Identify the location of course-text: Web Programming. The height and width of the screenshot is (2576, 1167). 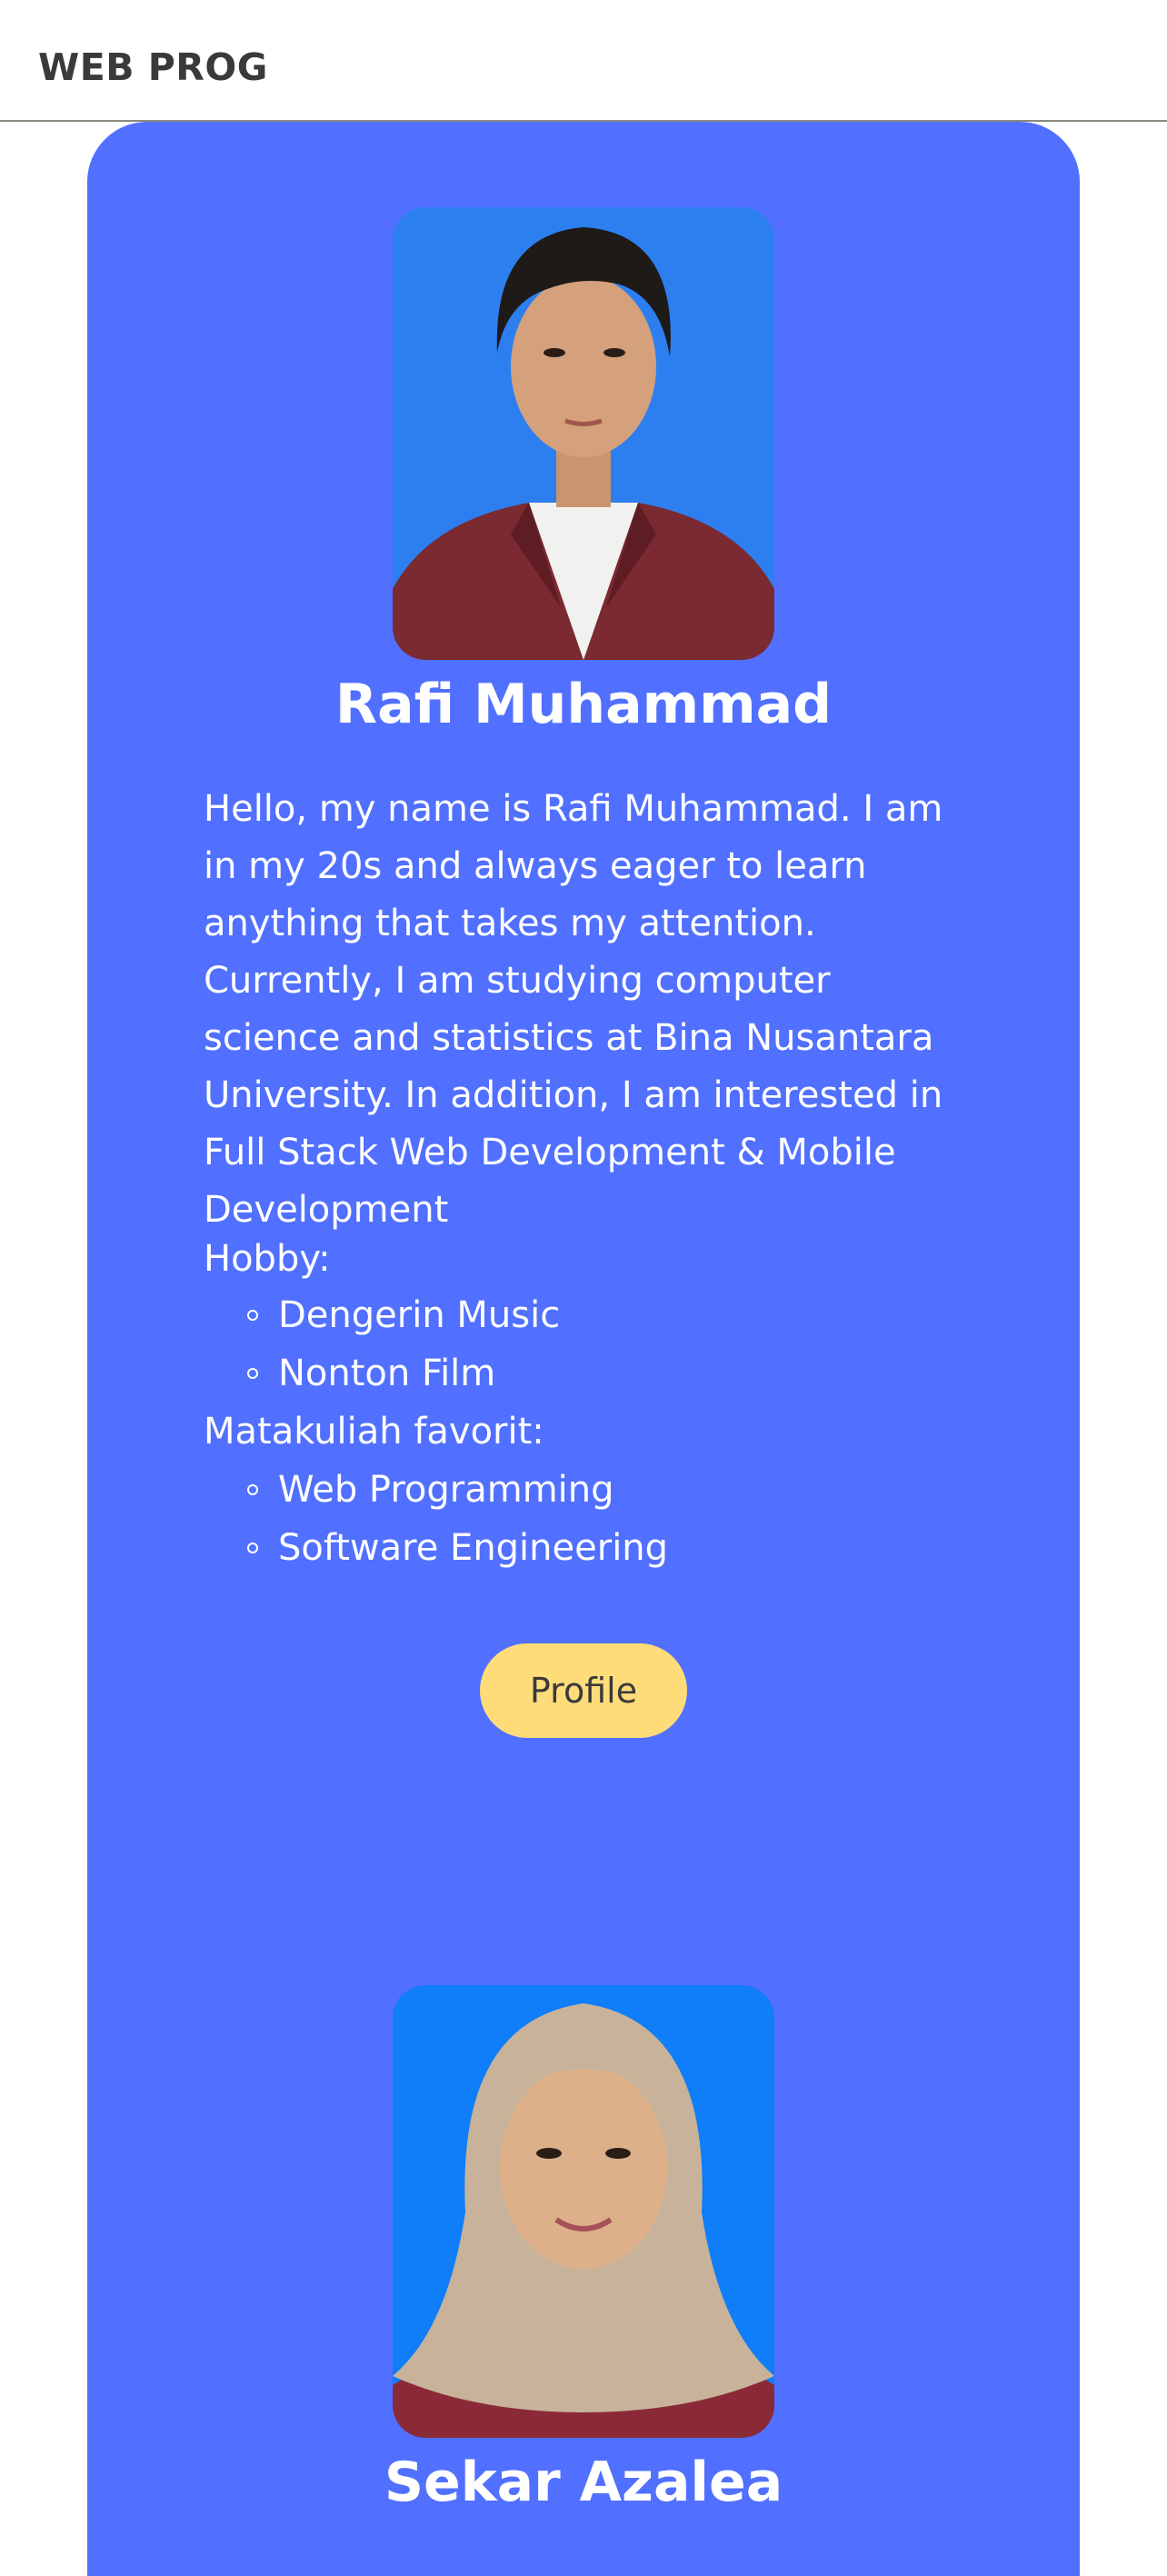
(446, 1490).